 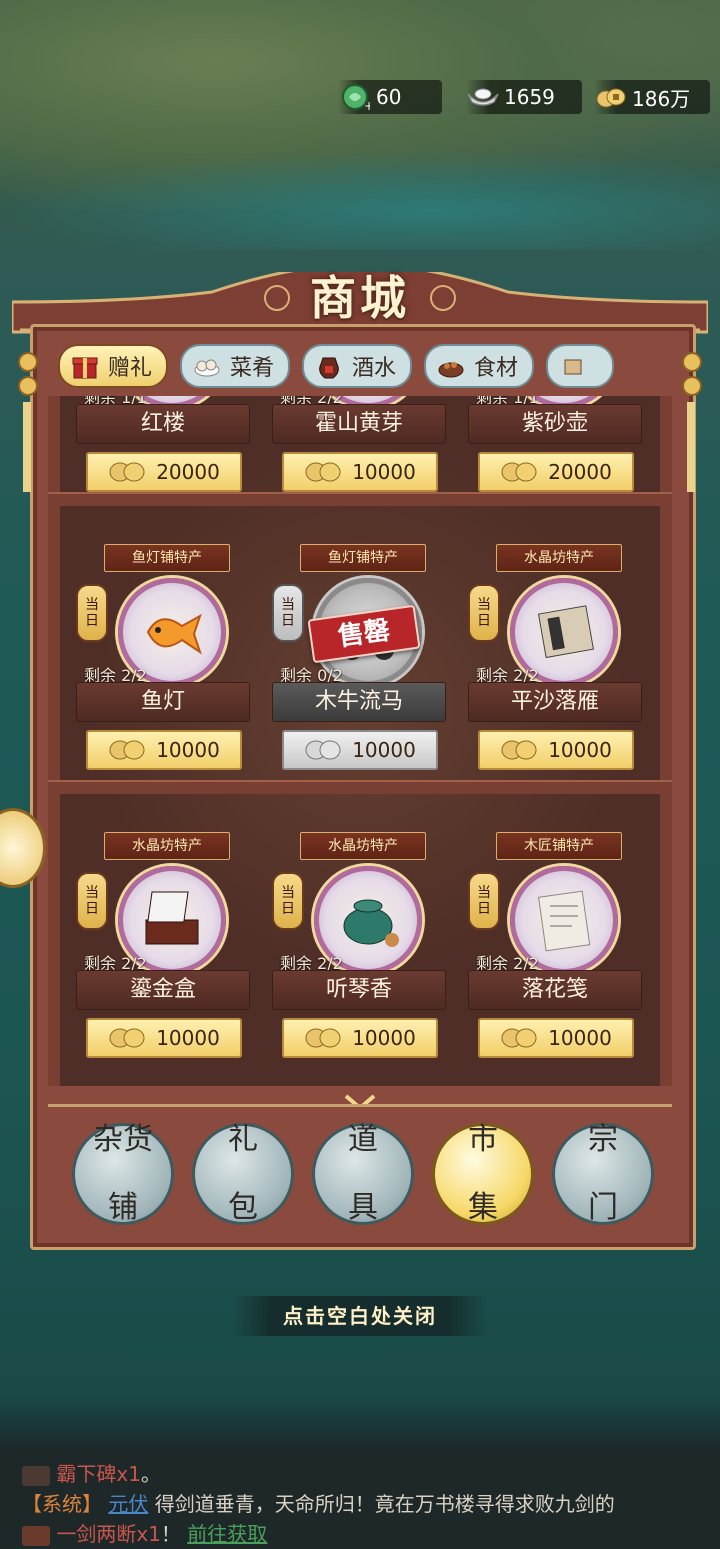 What do you see at coordinates (85, 366) in the screenshot?
I see `gift-icon` at bounding box center [85, 366].